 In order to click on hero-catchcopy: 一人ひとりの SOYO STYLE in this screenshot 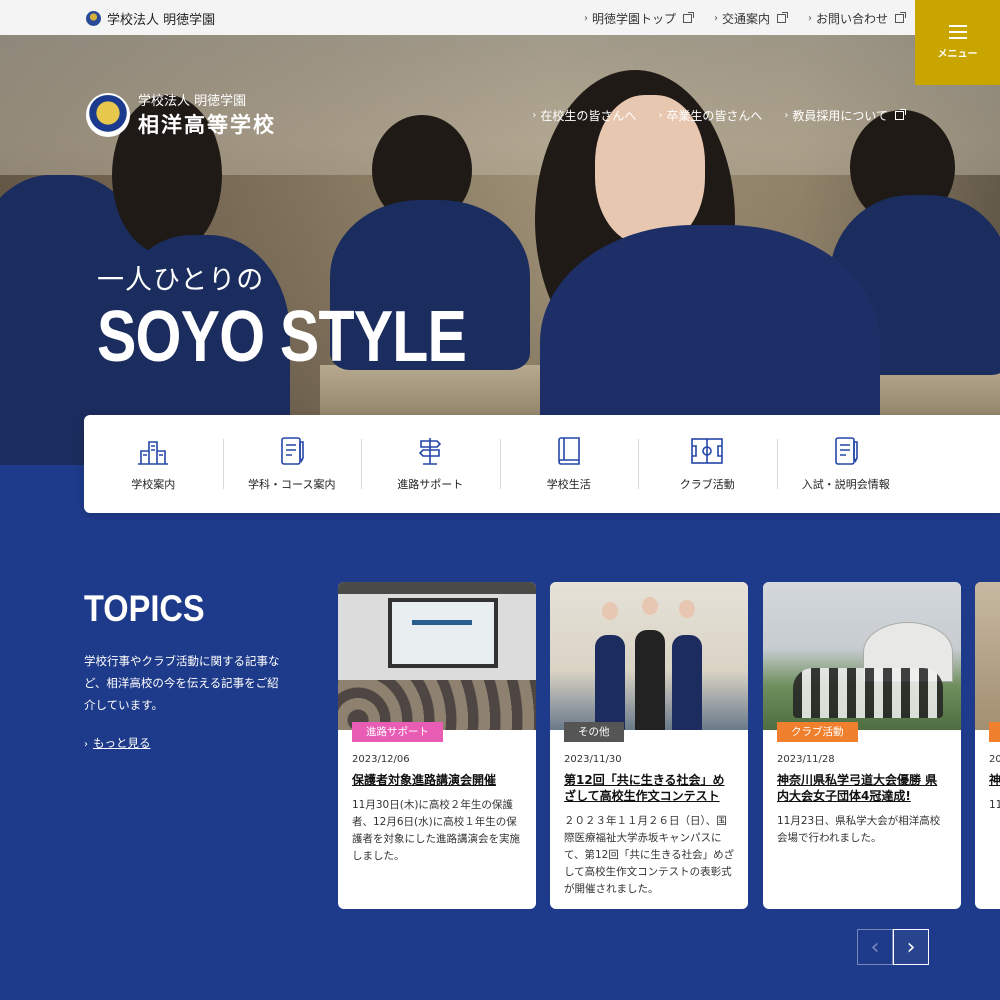, I will do `click(322, 317)`.